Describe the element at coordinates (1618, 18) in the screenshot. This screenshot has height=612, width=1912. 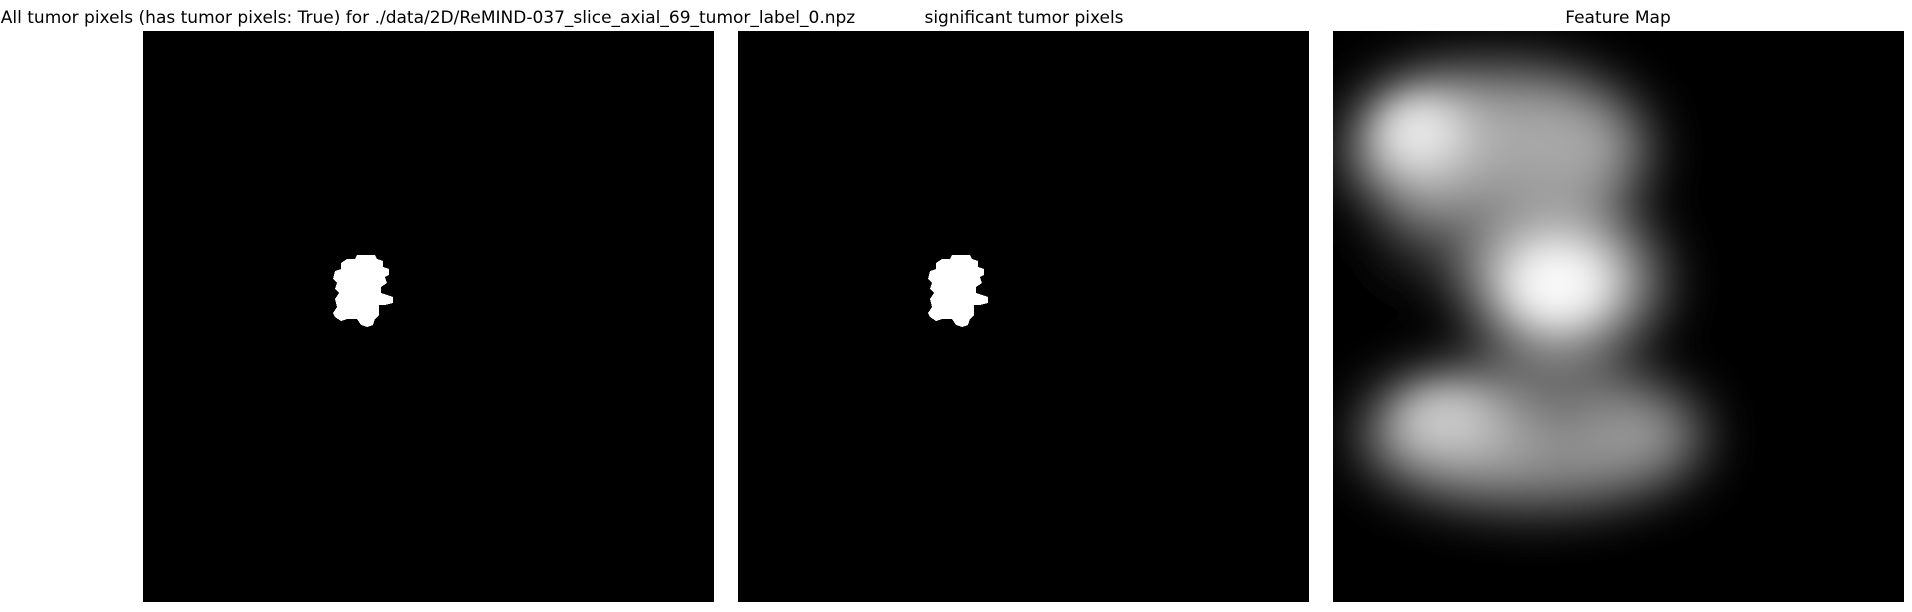
I see `panel-title-feature-map: Feature Map` at that location.